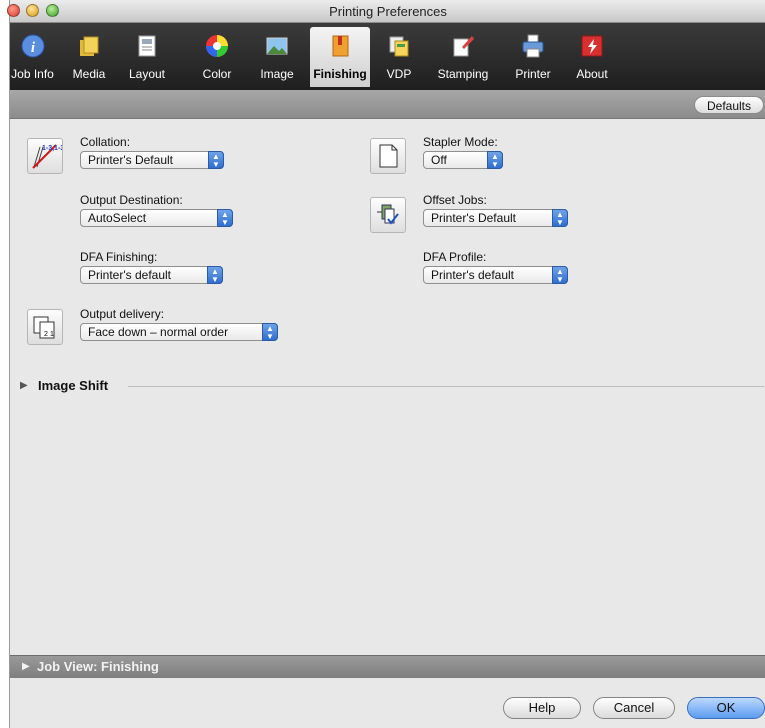 The width and height of the screenshot is (765, 728). I want to click on dfa-finishing-label: DFA Finishing:, so click(119, 257).